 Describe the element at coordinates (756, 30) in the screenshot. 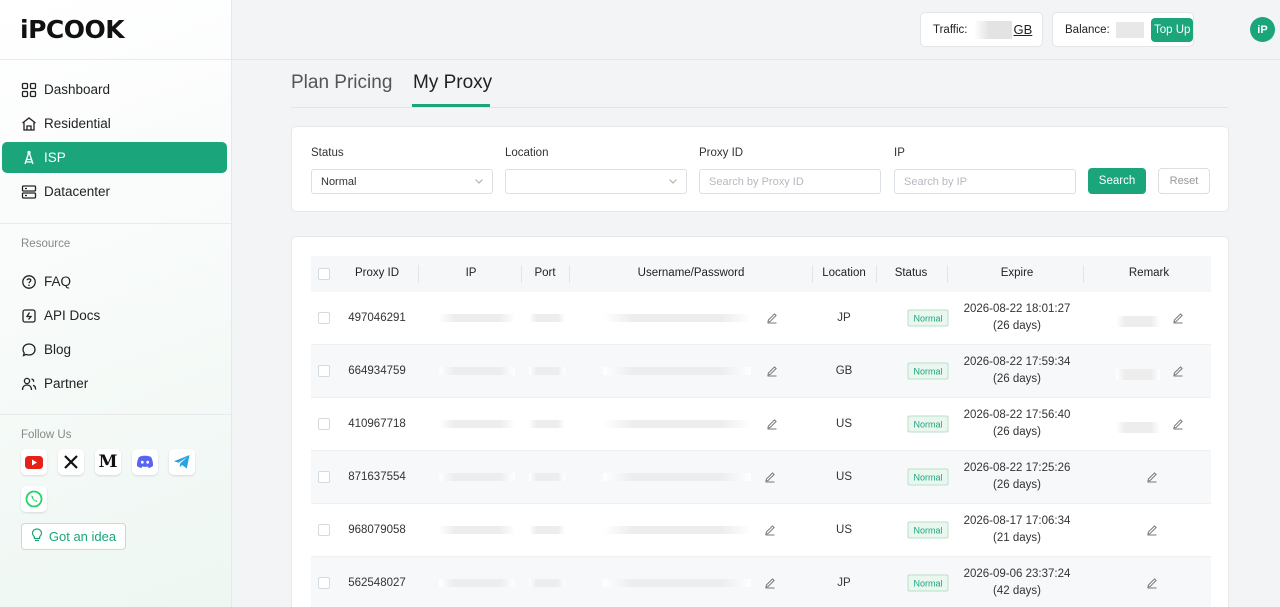

I see `top-bar: Traffic: GB Balance: Top Up iP` at that location.